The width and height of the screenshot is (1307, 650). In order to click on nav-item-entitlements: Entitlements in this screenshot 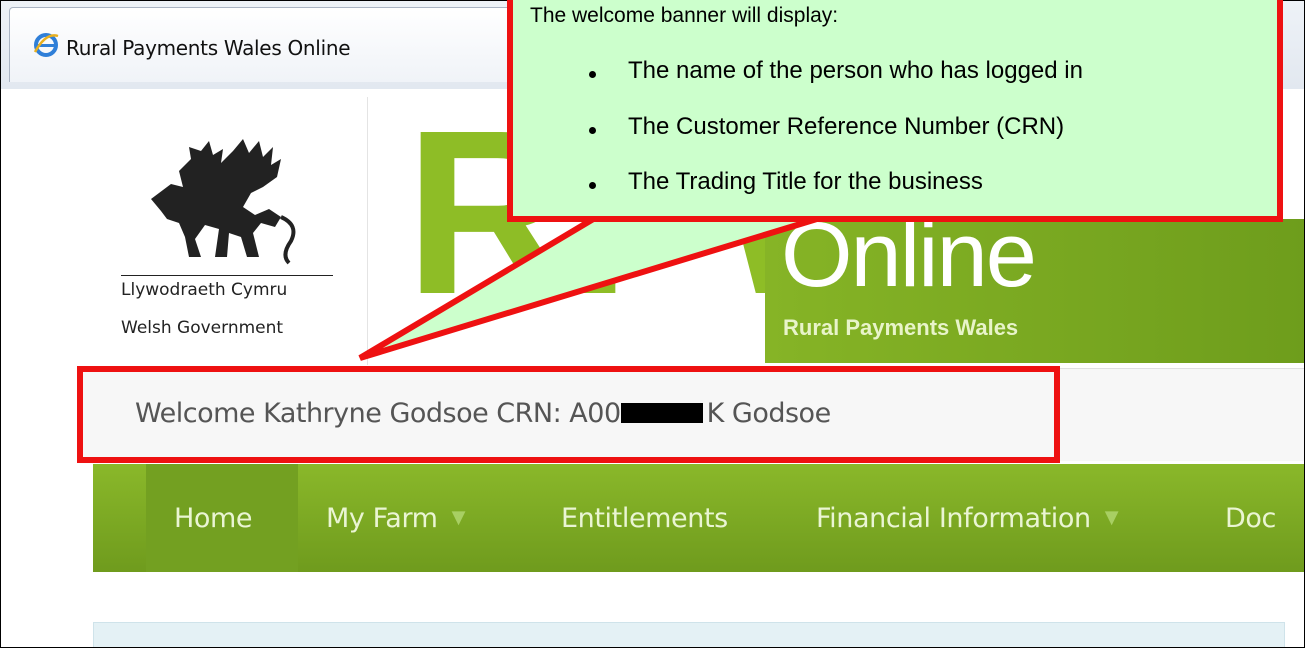, I will do `click(644, 518)`.